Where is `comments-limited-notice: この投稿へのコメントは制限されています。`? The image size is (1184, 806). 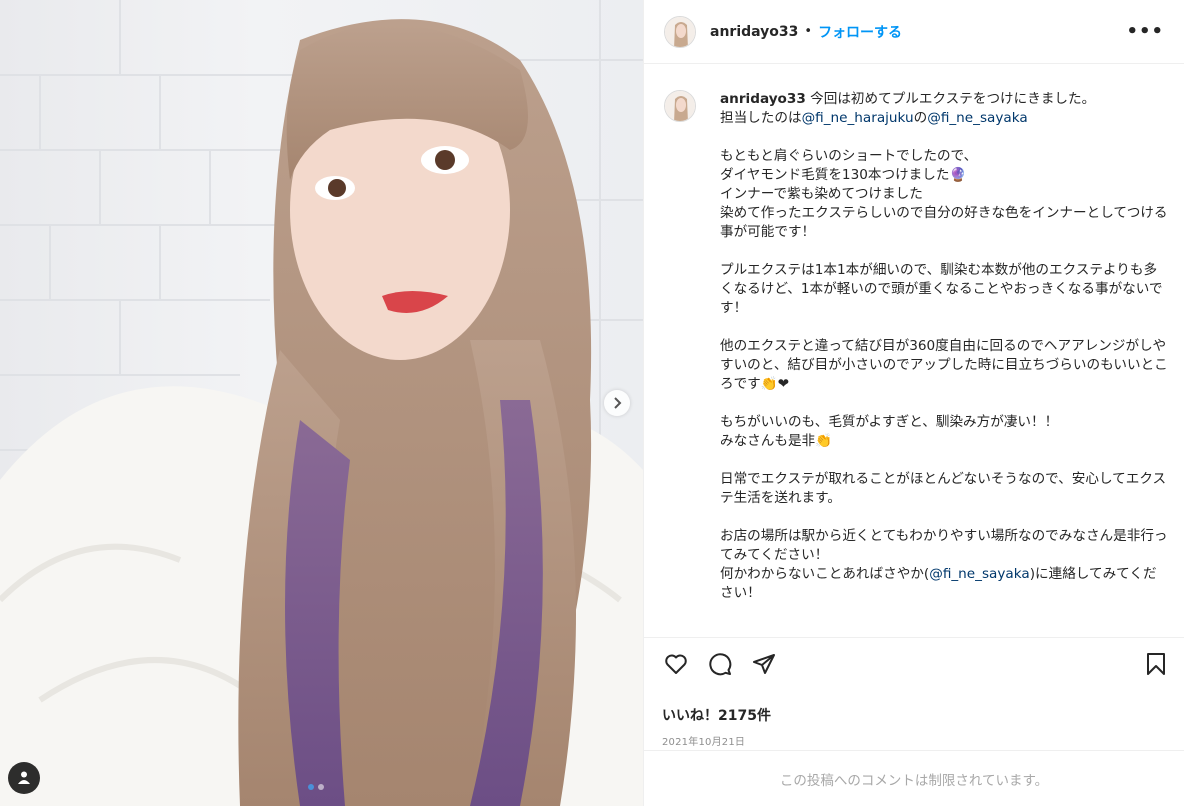
comments-limited-notice: この投稿へのコメントは制限されています。 is located at coordinates (914, 778).